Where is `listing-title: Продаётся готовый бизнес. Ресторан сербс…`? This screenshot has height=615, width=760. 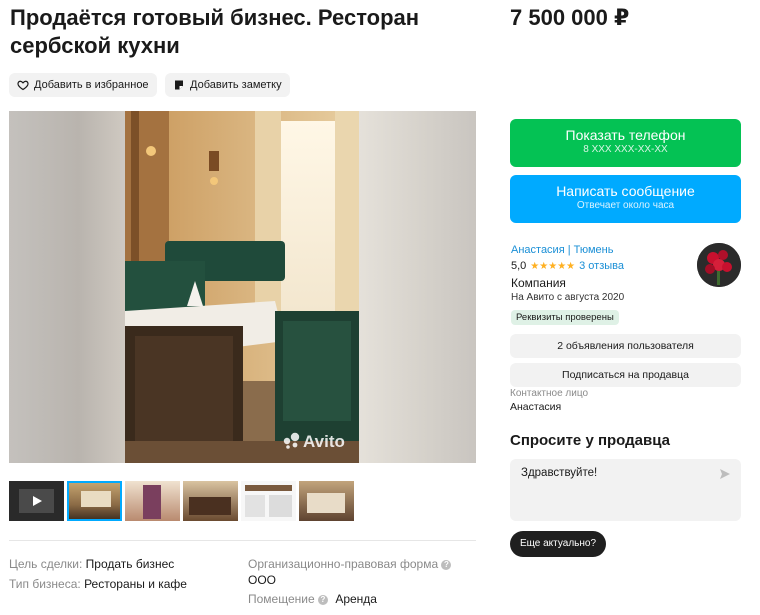 listing-title: Продаётся готовый бизнес. Ресторан сербс… is located at coordinates (215, 31).